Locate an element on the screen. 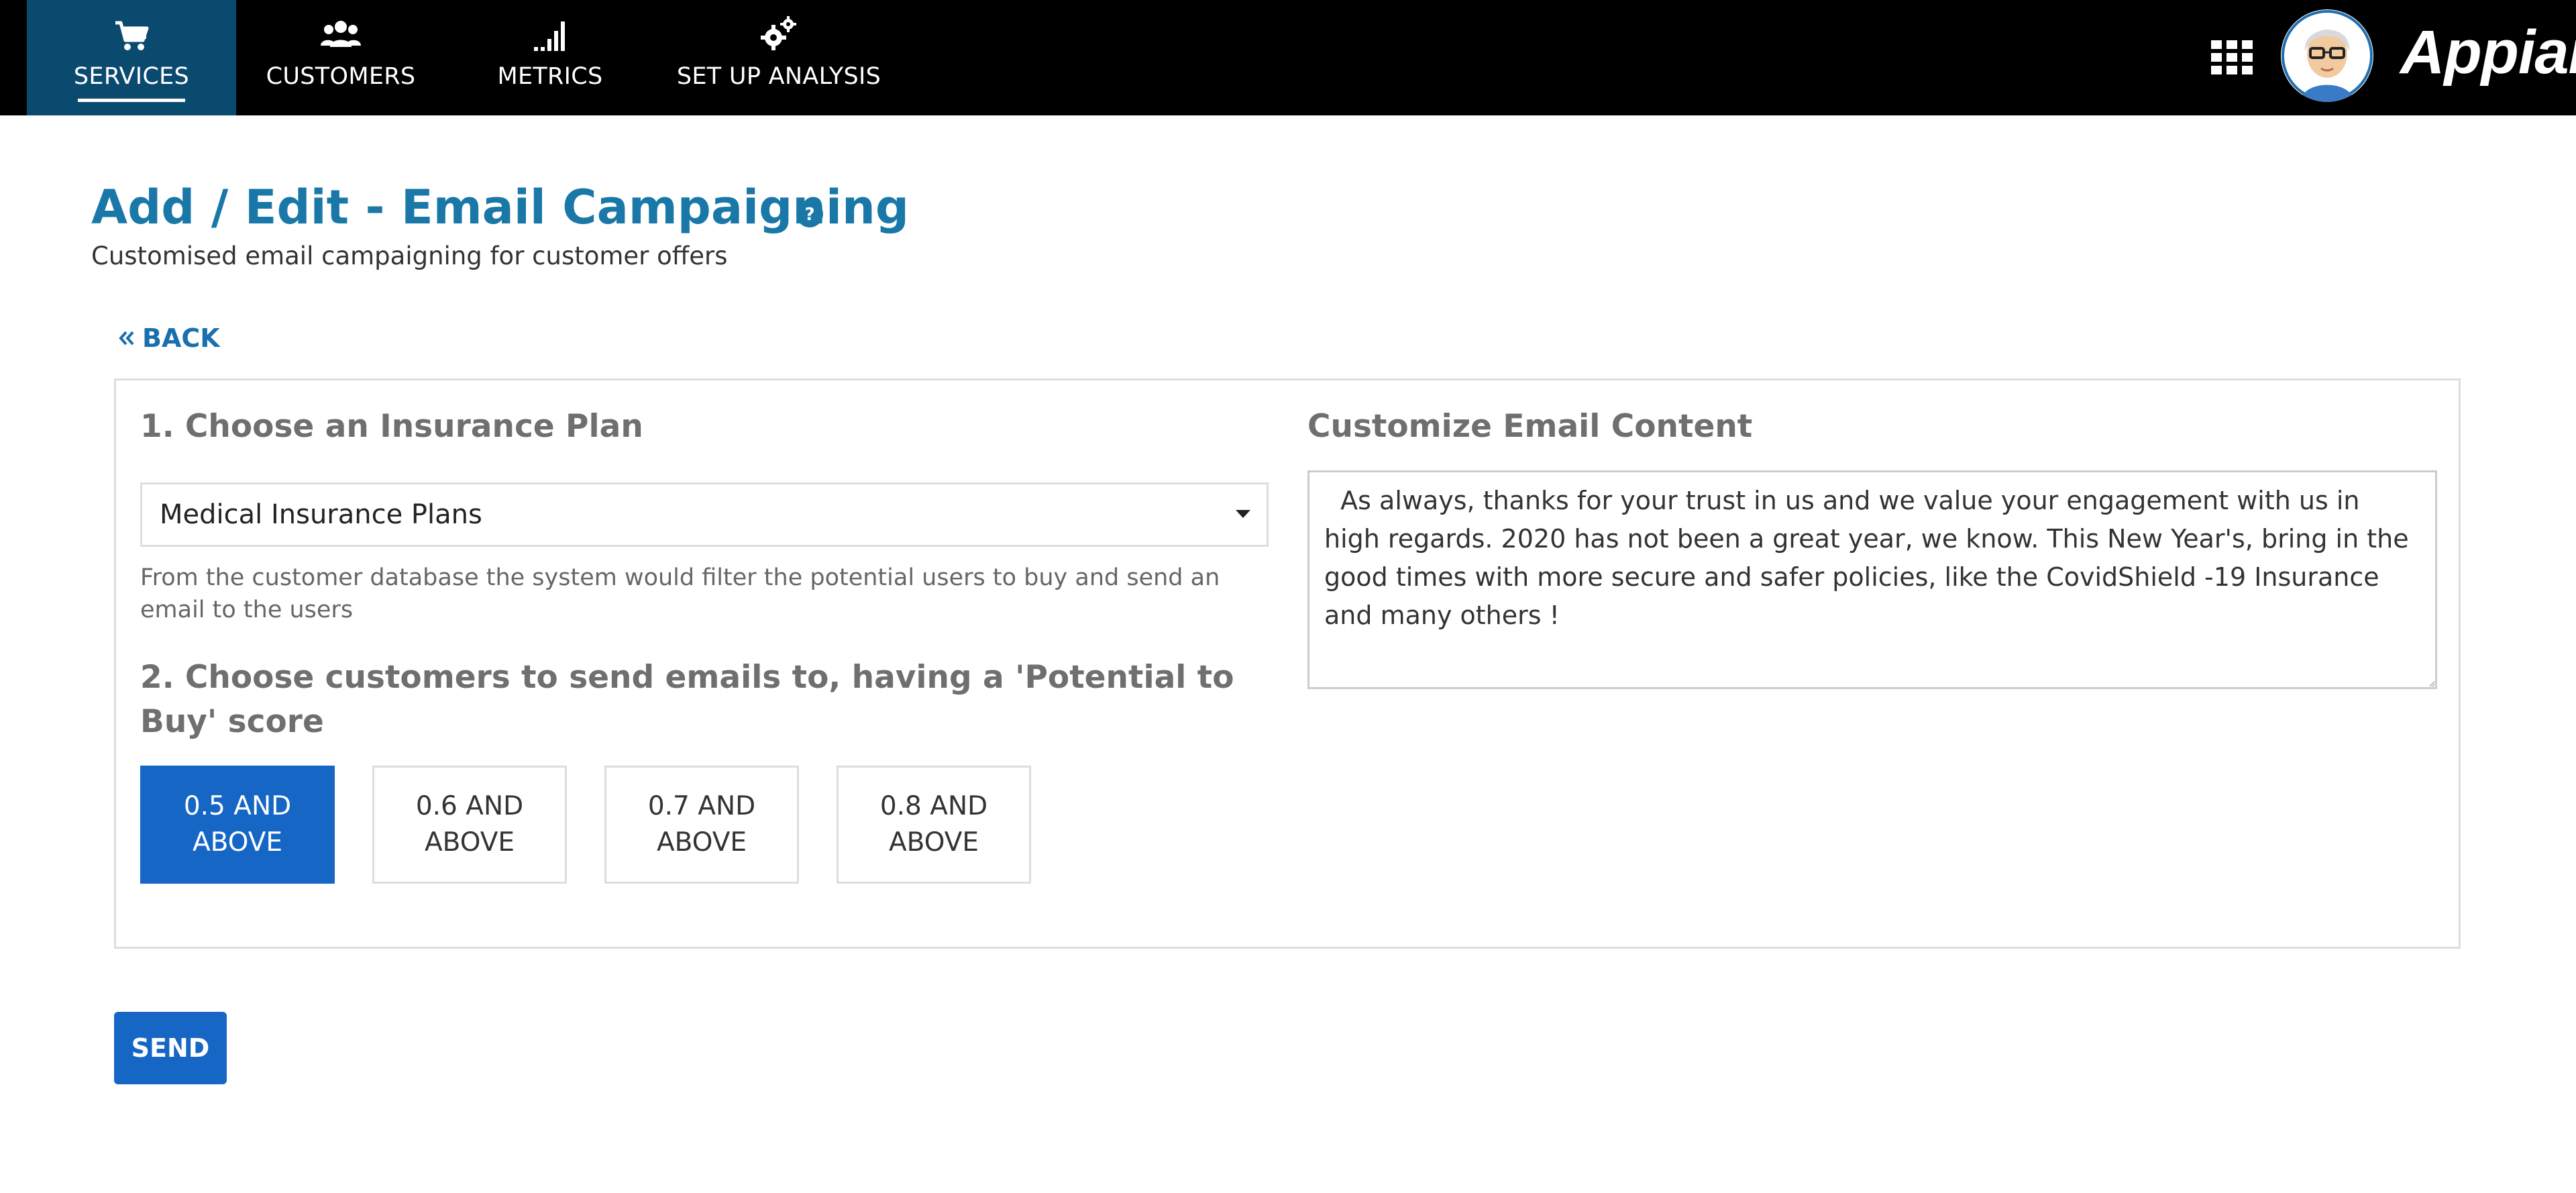  tab-label: SET UP ANALYSIS is located at coordinates (778, 76).